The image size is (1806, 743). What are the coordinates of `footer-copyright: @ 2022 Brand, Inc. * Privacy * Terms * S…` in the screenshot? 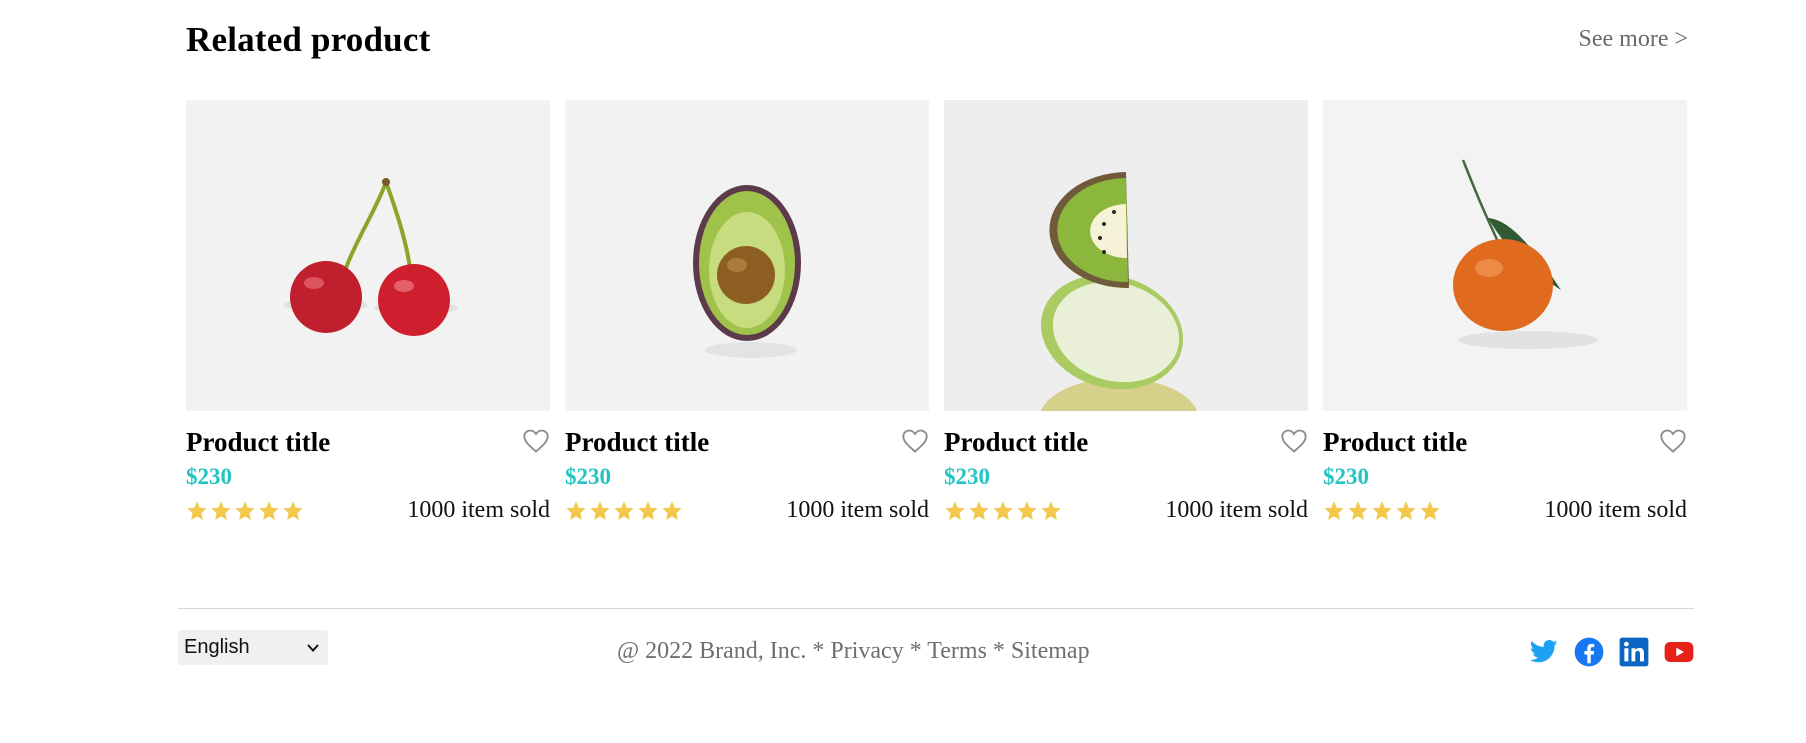 It's located at (853, 651).